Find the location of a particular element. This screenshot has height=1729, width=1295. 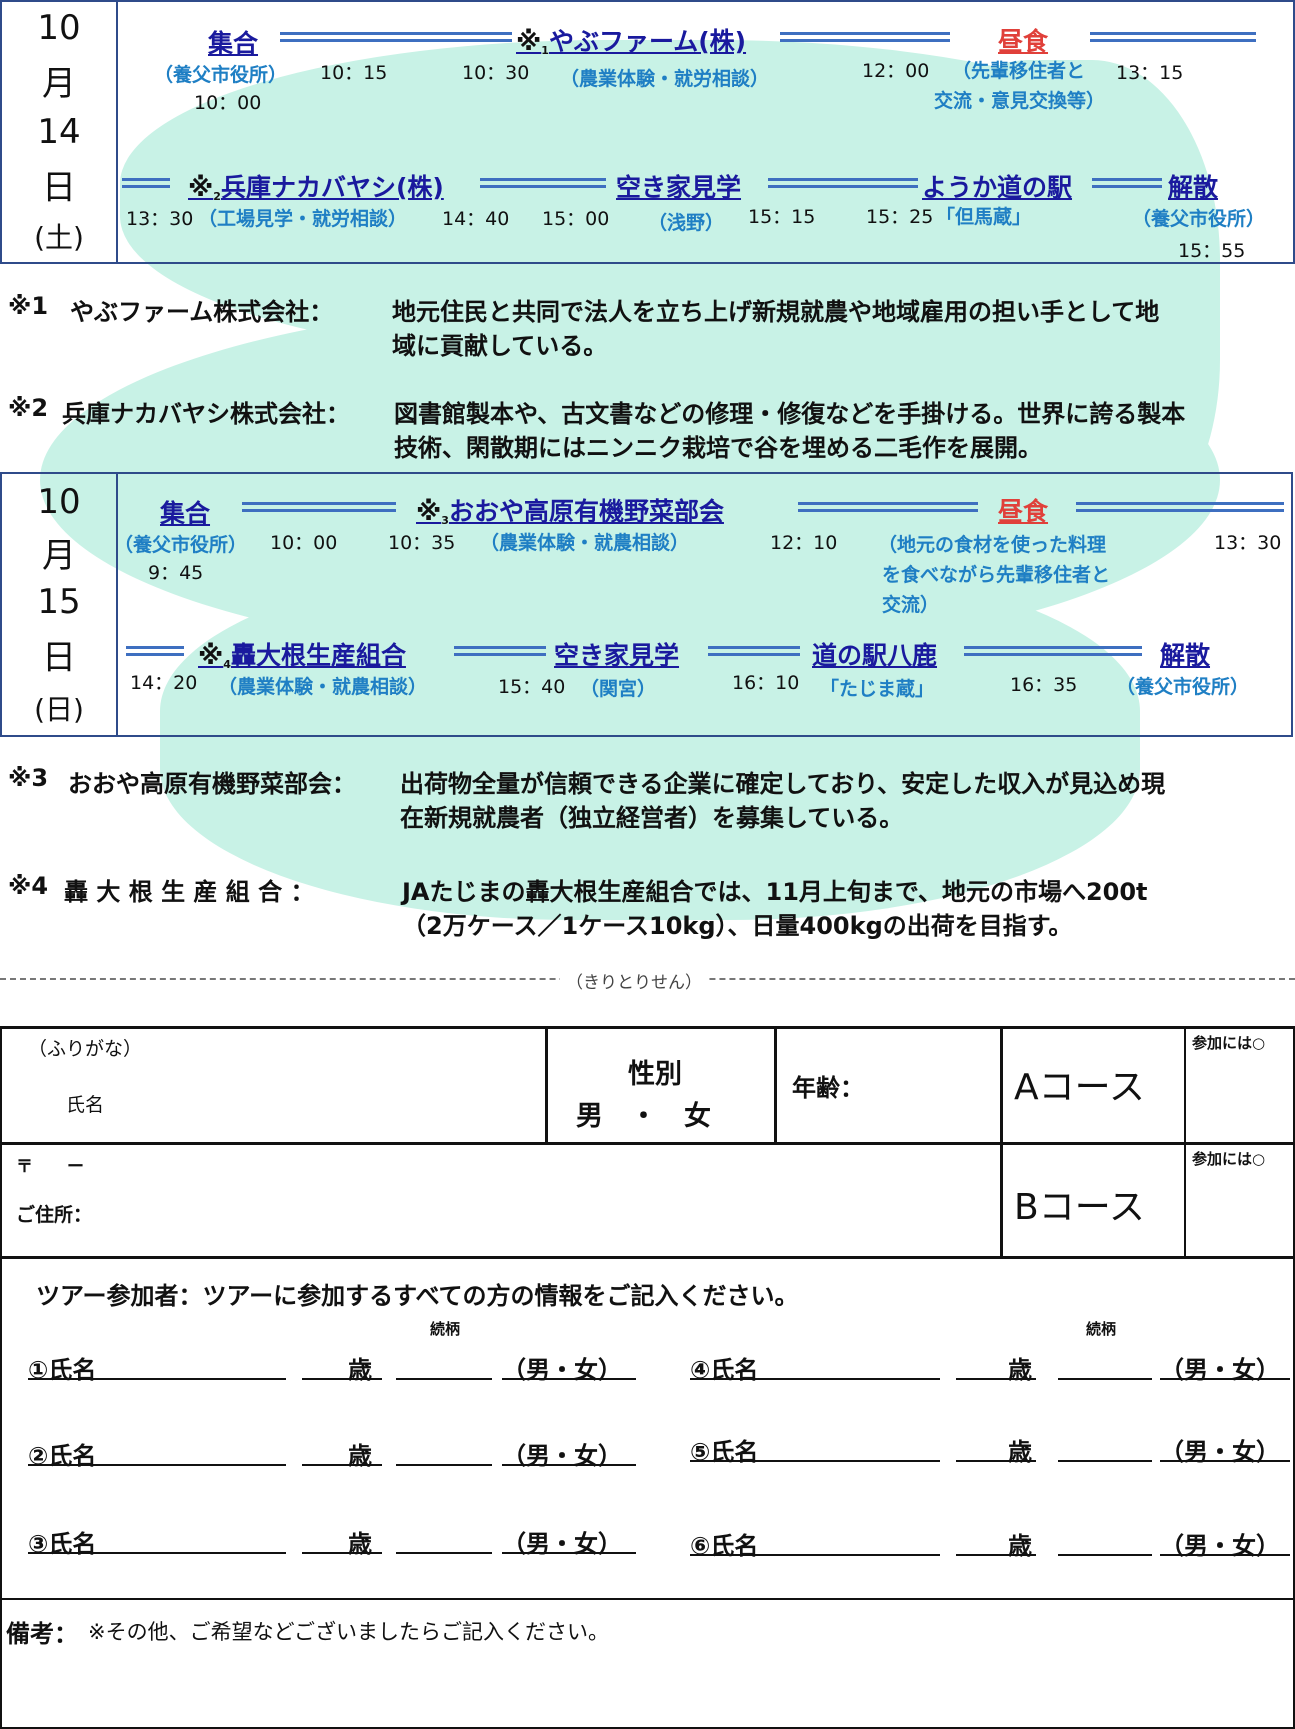

stop-sub: （関宮） is located at coordinates (618, 689).